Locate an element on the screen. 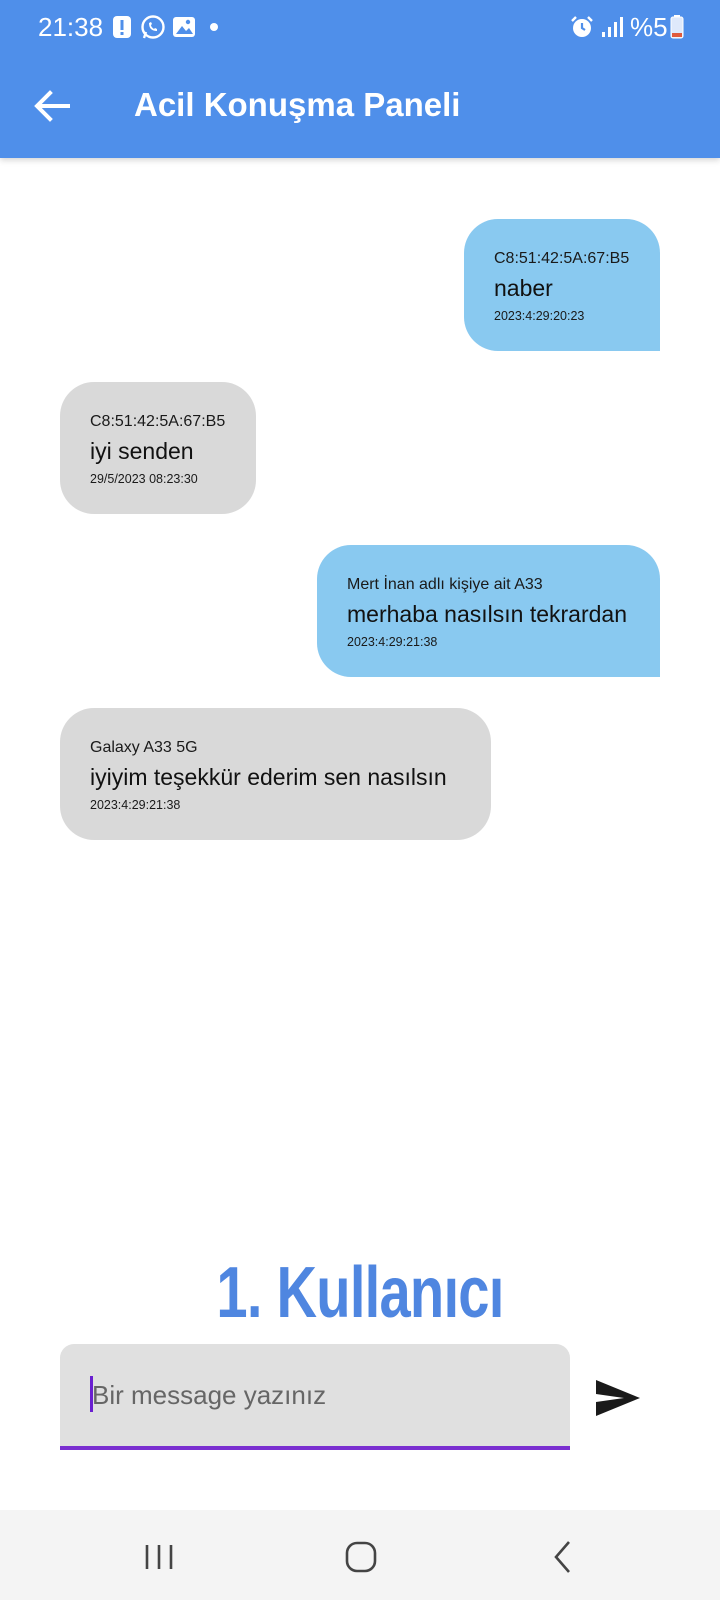 This screenshot has height=1600, width=720. back-icon is located at coordinates (563, 1557).